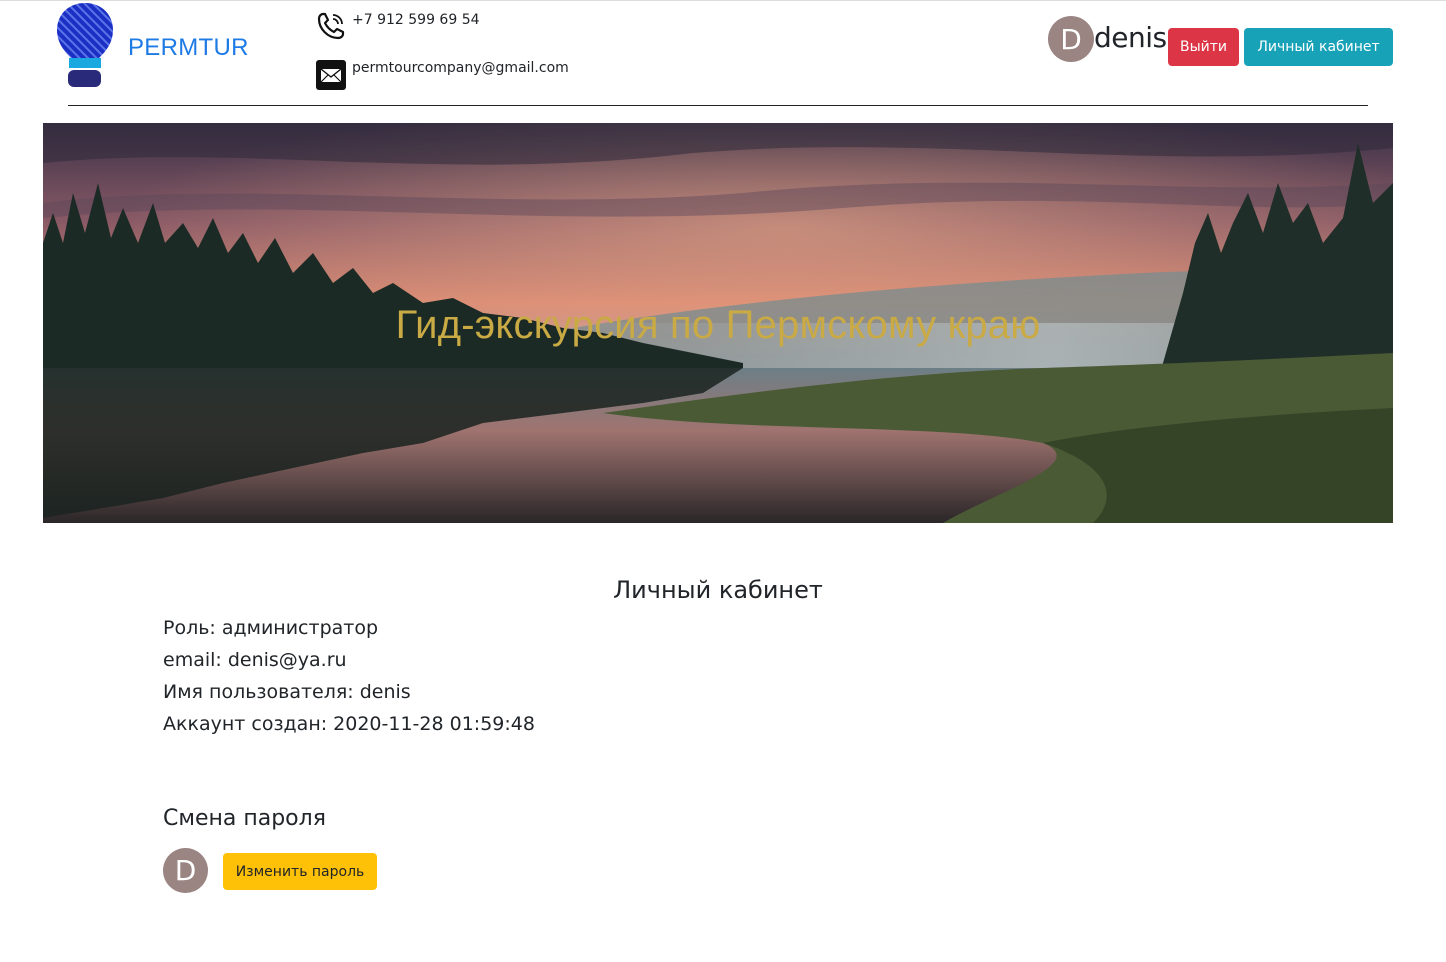 The width and height of the screenshot is (1446, 962). I want to click on username-line: Имя пользователя: denis, so click(287, 692).